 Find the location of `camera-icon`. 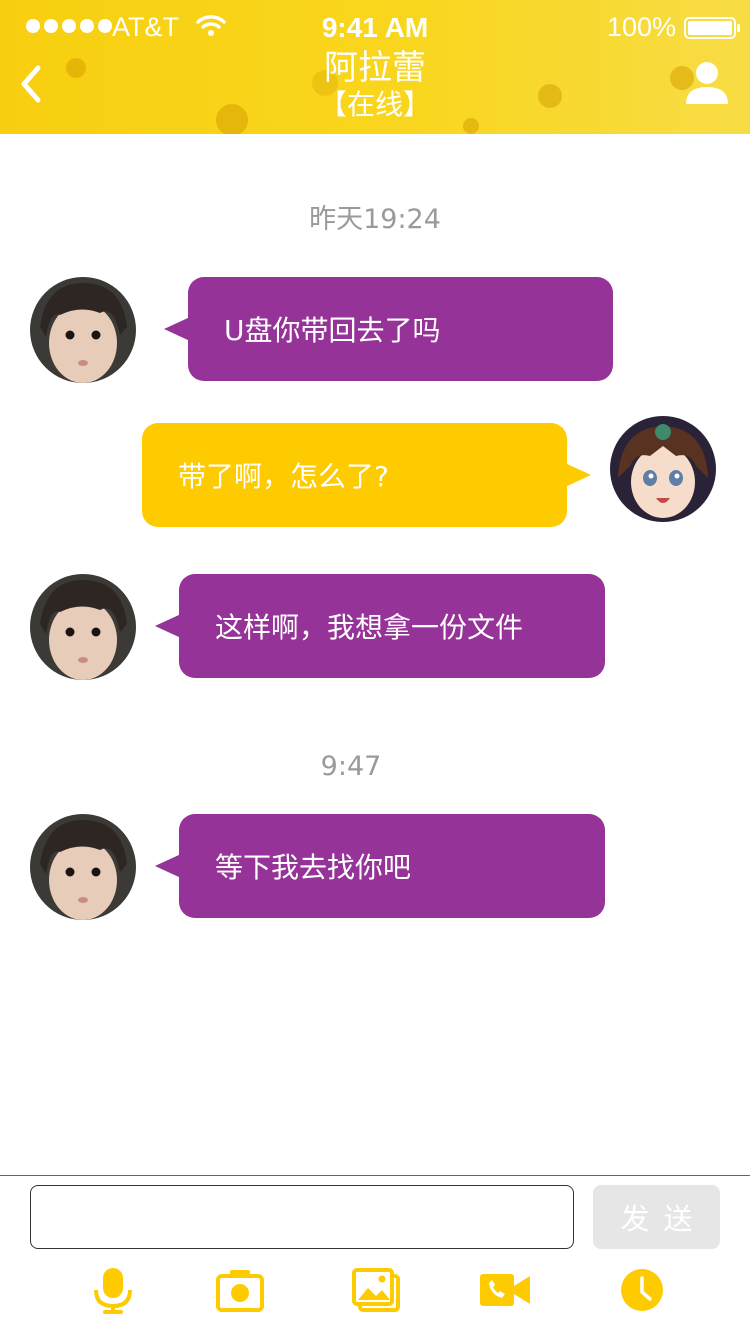

camera-icon is located at coordinates (240, 1290).